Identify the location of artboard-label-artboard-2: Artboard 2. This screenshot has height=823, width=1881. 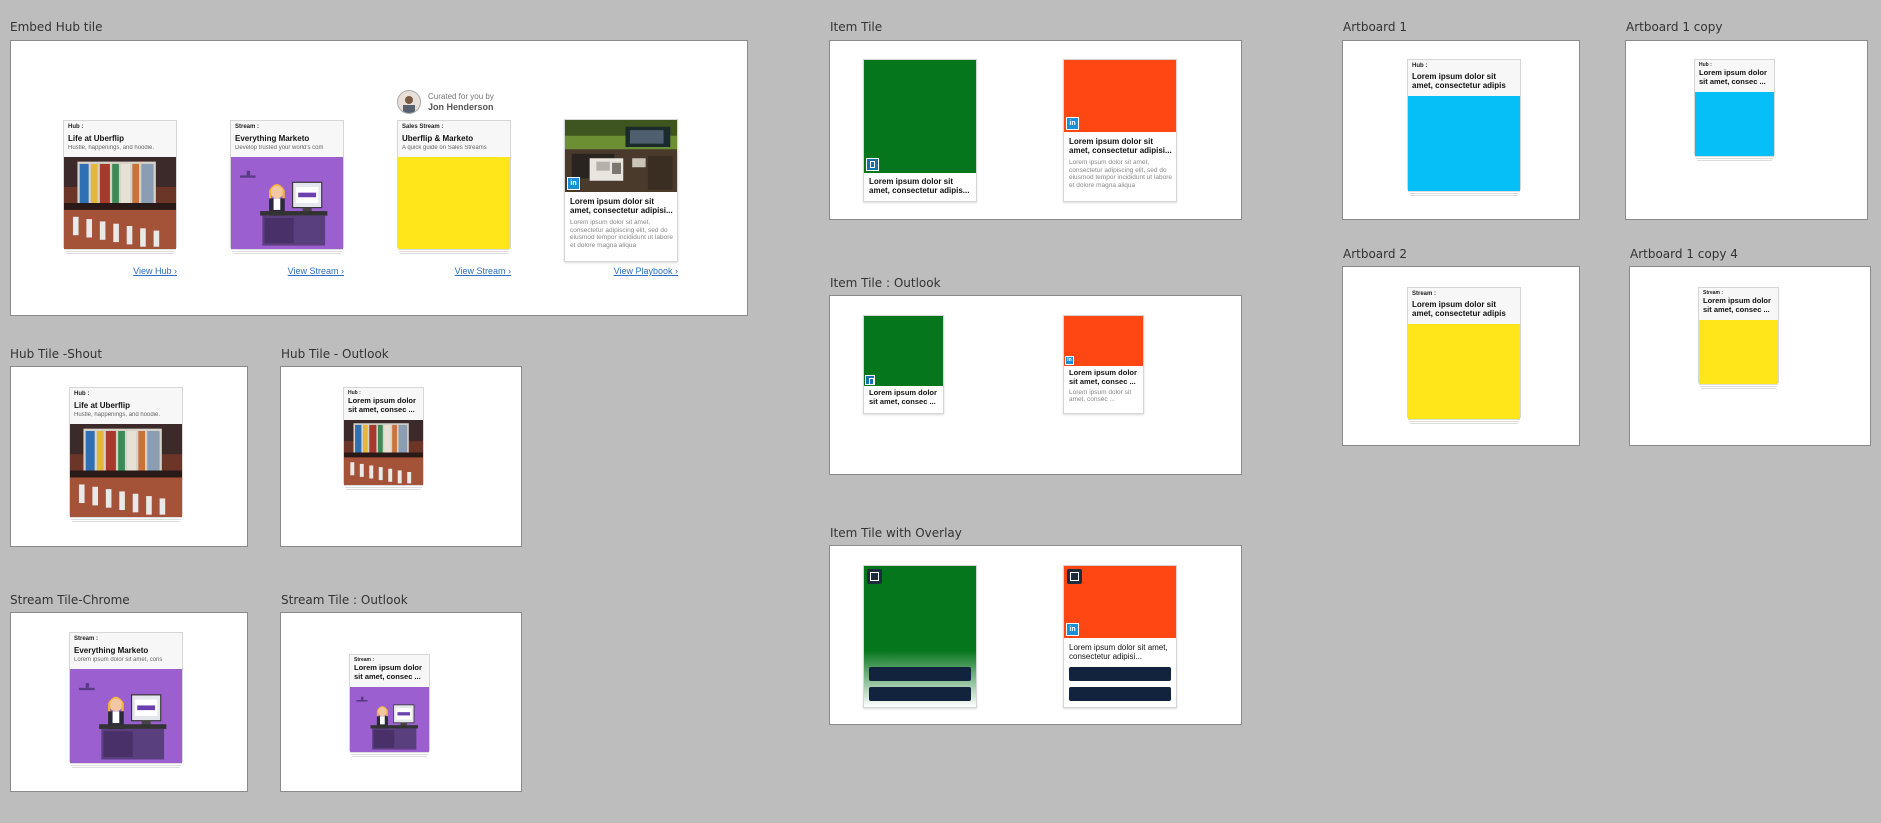
(1375, 254).